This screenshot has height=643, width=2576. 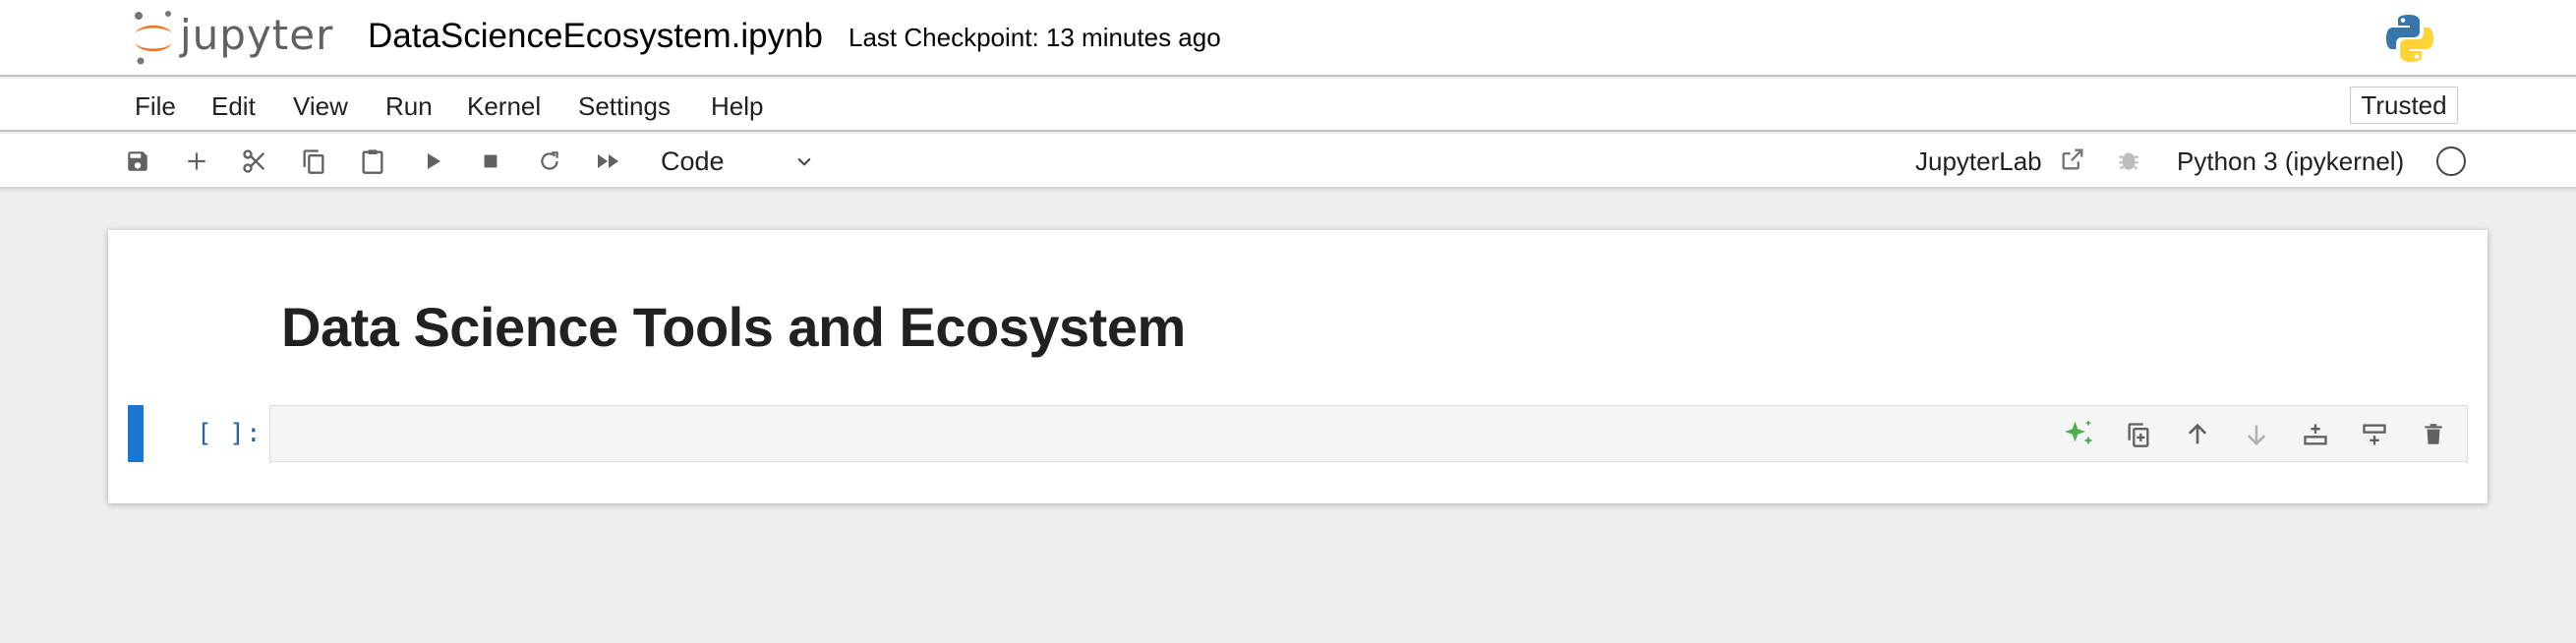 I want to click on insert-cell-below-button, so click(x=2374, y=434).